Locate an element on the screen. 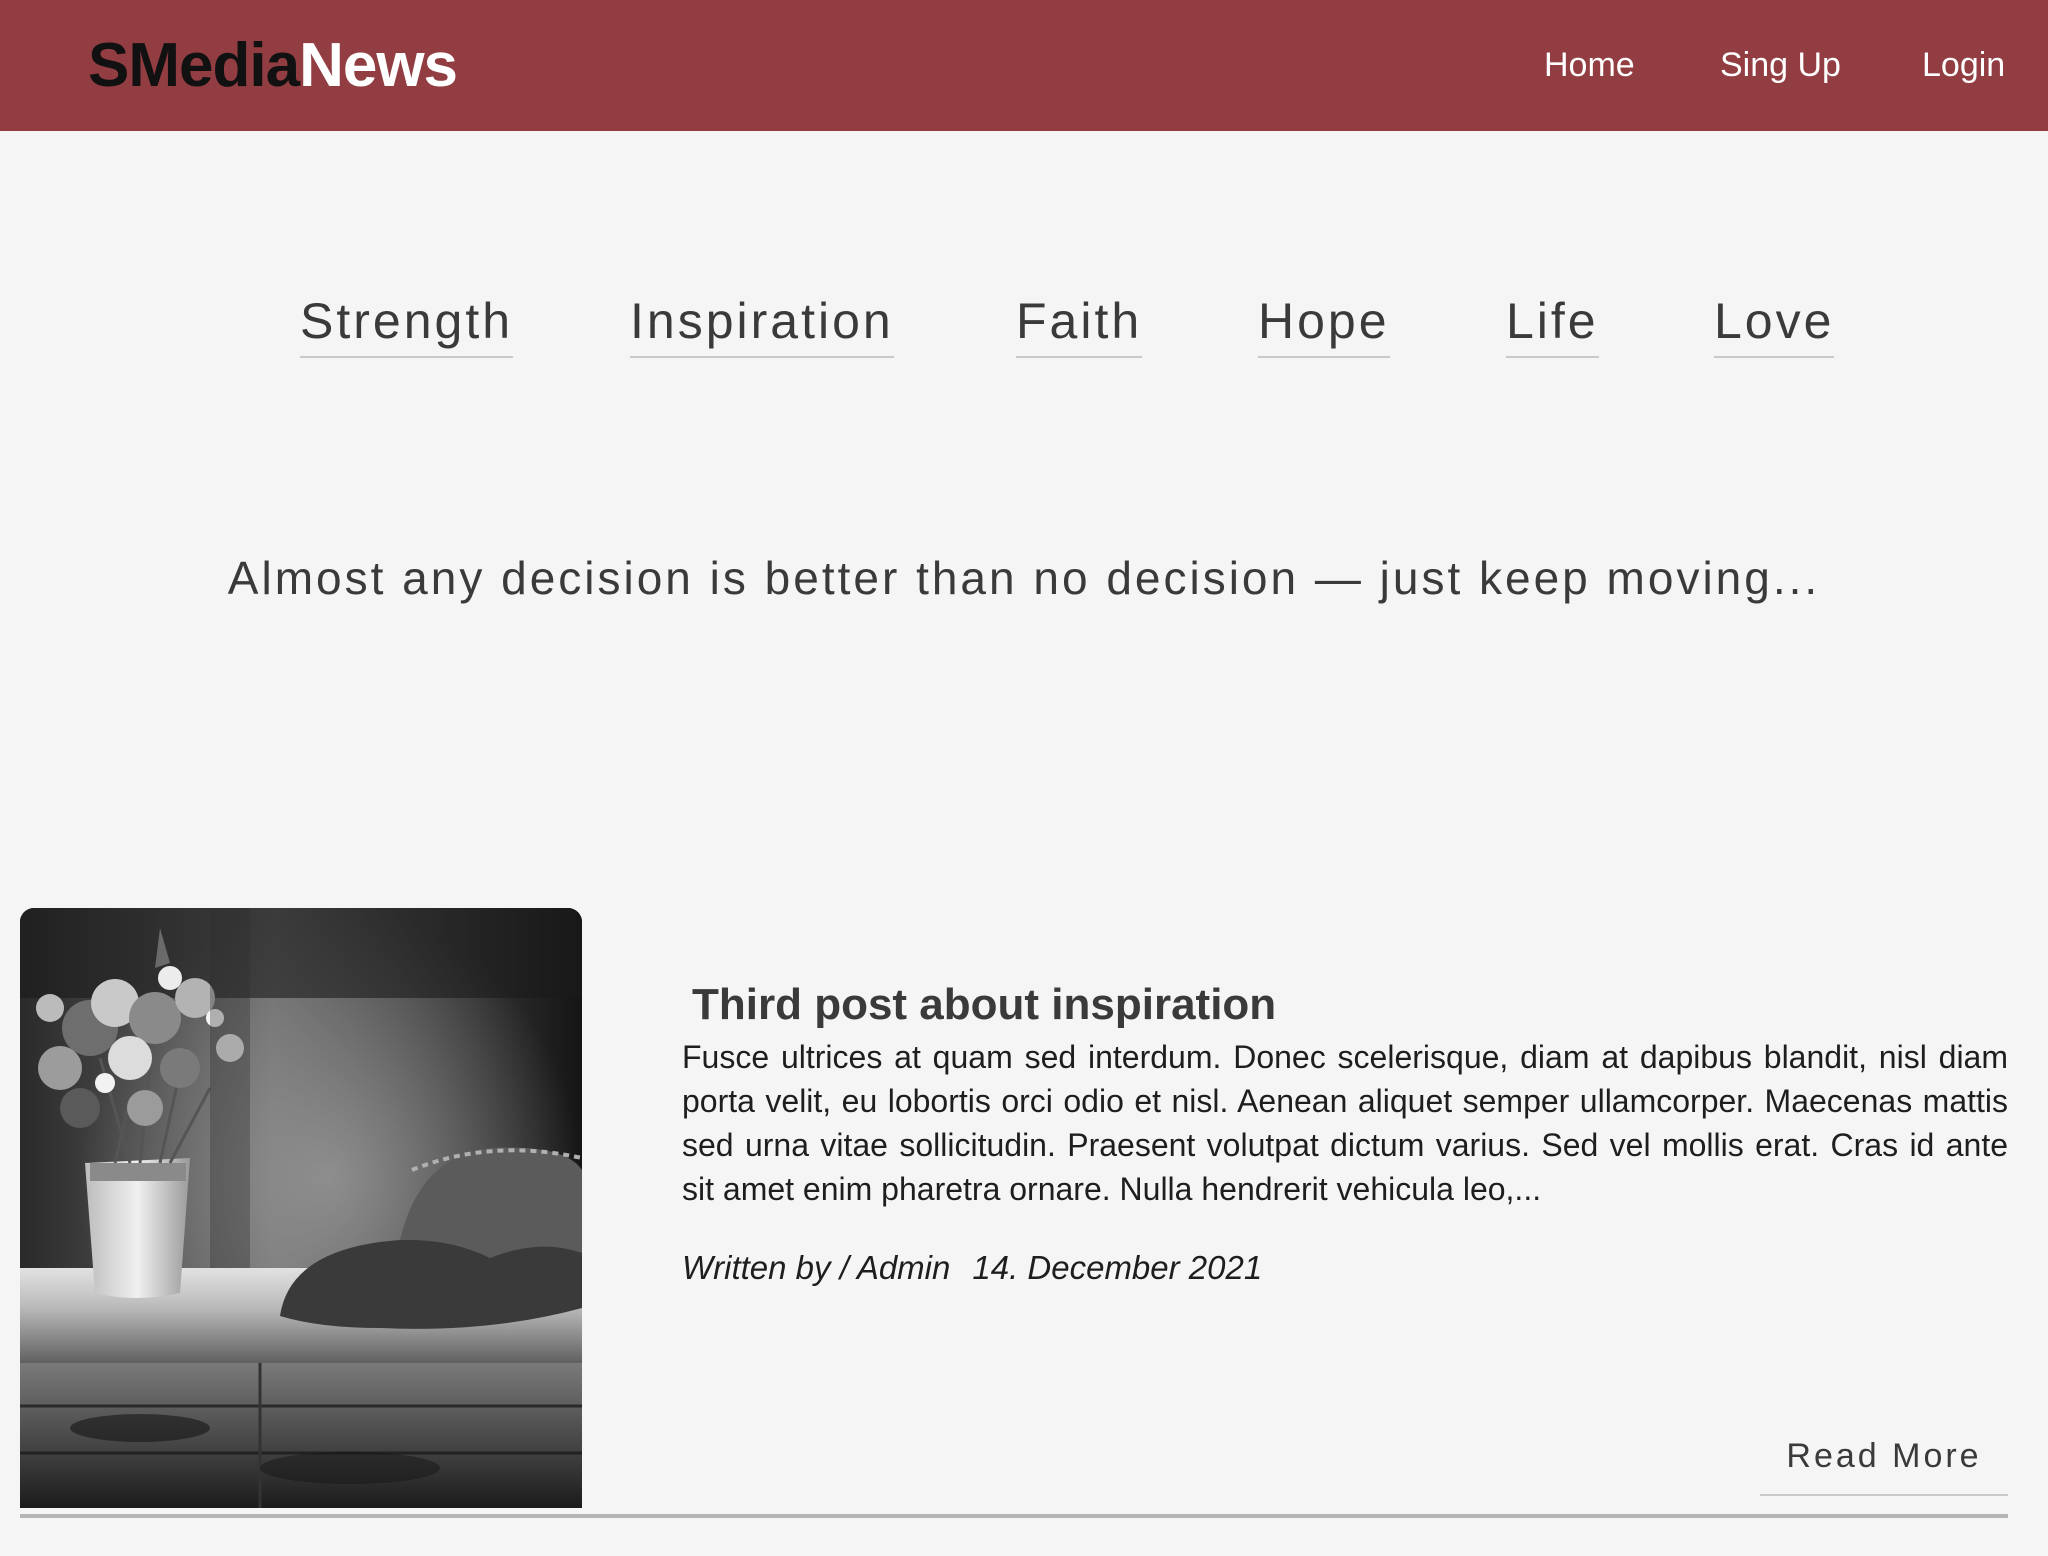 The image size is (2048, 1556). category-link-inspiration: Inspiration is located at coordinates (762, 325).